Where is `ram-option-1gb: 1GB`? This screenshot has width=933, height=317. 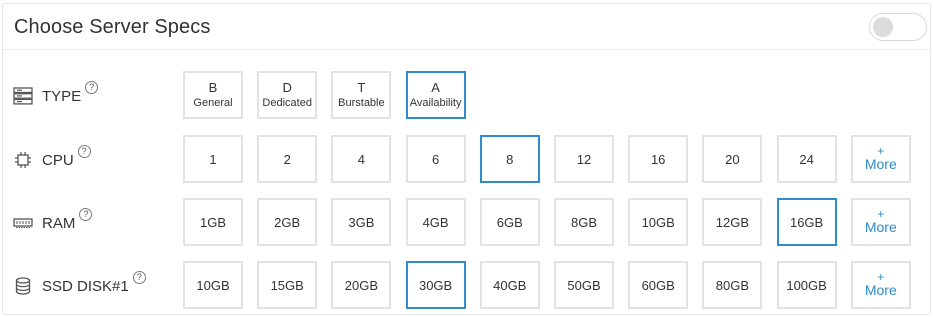
ram-option-1gb: 1GB is located at coordinates (213, 222).